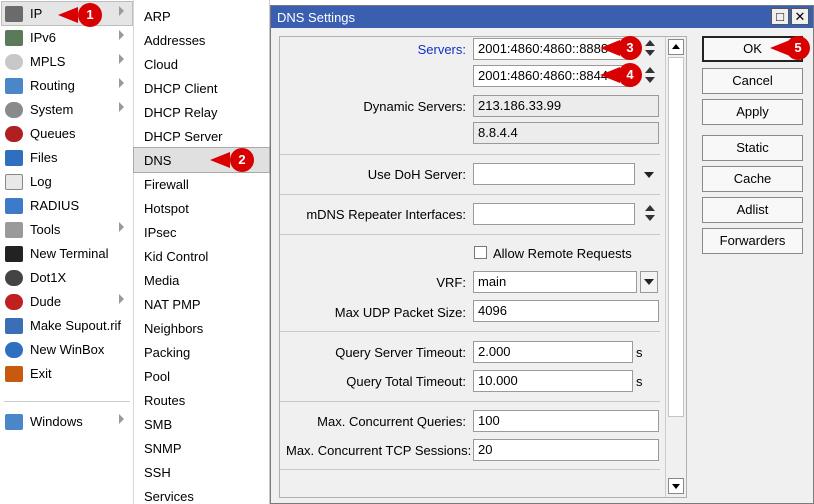 The image size is (814, 504). What do you see at coordinates (676, 47) in the screenshot?
I see `scroll-up-button` at bounding box center [676, 47].